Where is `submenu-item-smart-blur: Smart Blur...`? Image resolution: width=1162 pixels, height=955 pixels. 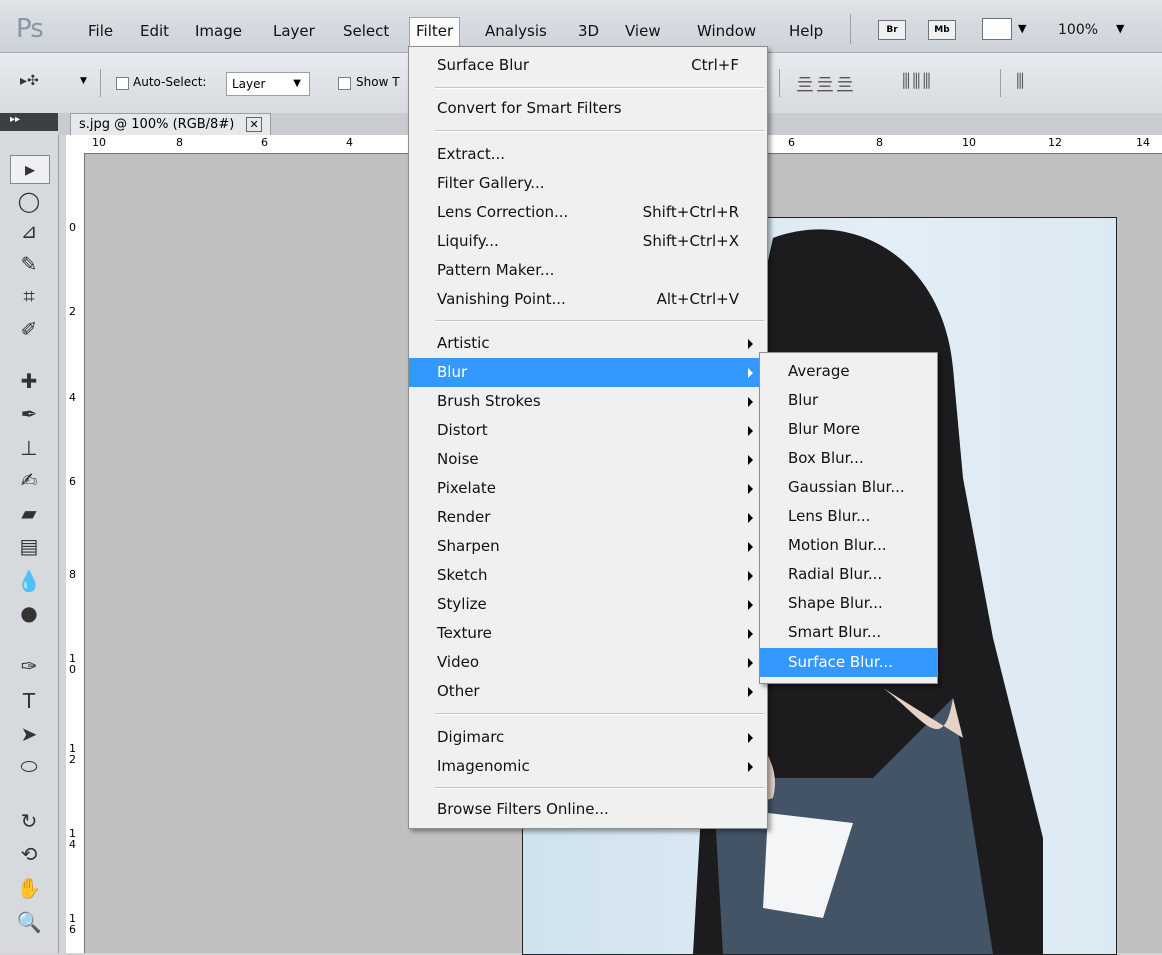 submenu-item-smart-blur: Smart Blur... is located at coordinates (848, 632).